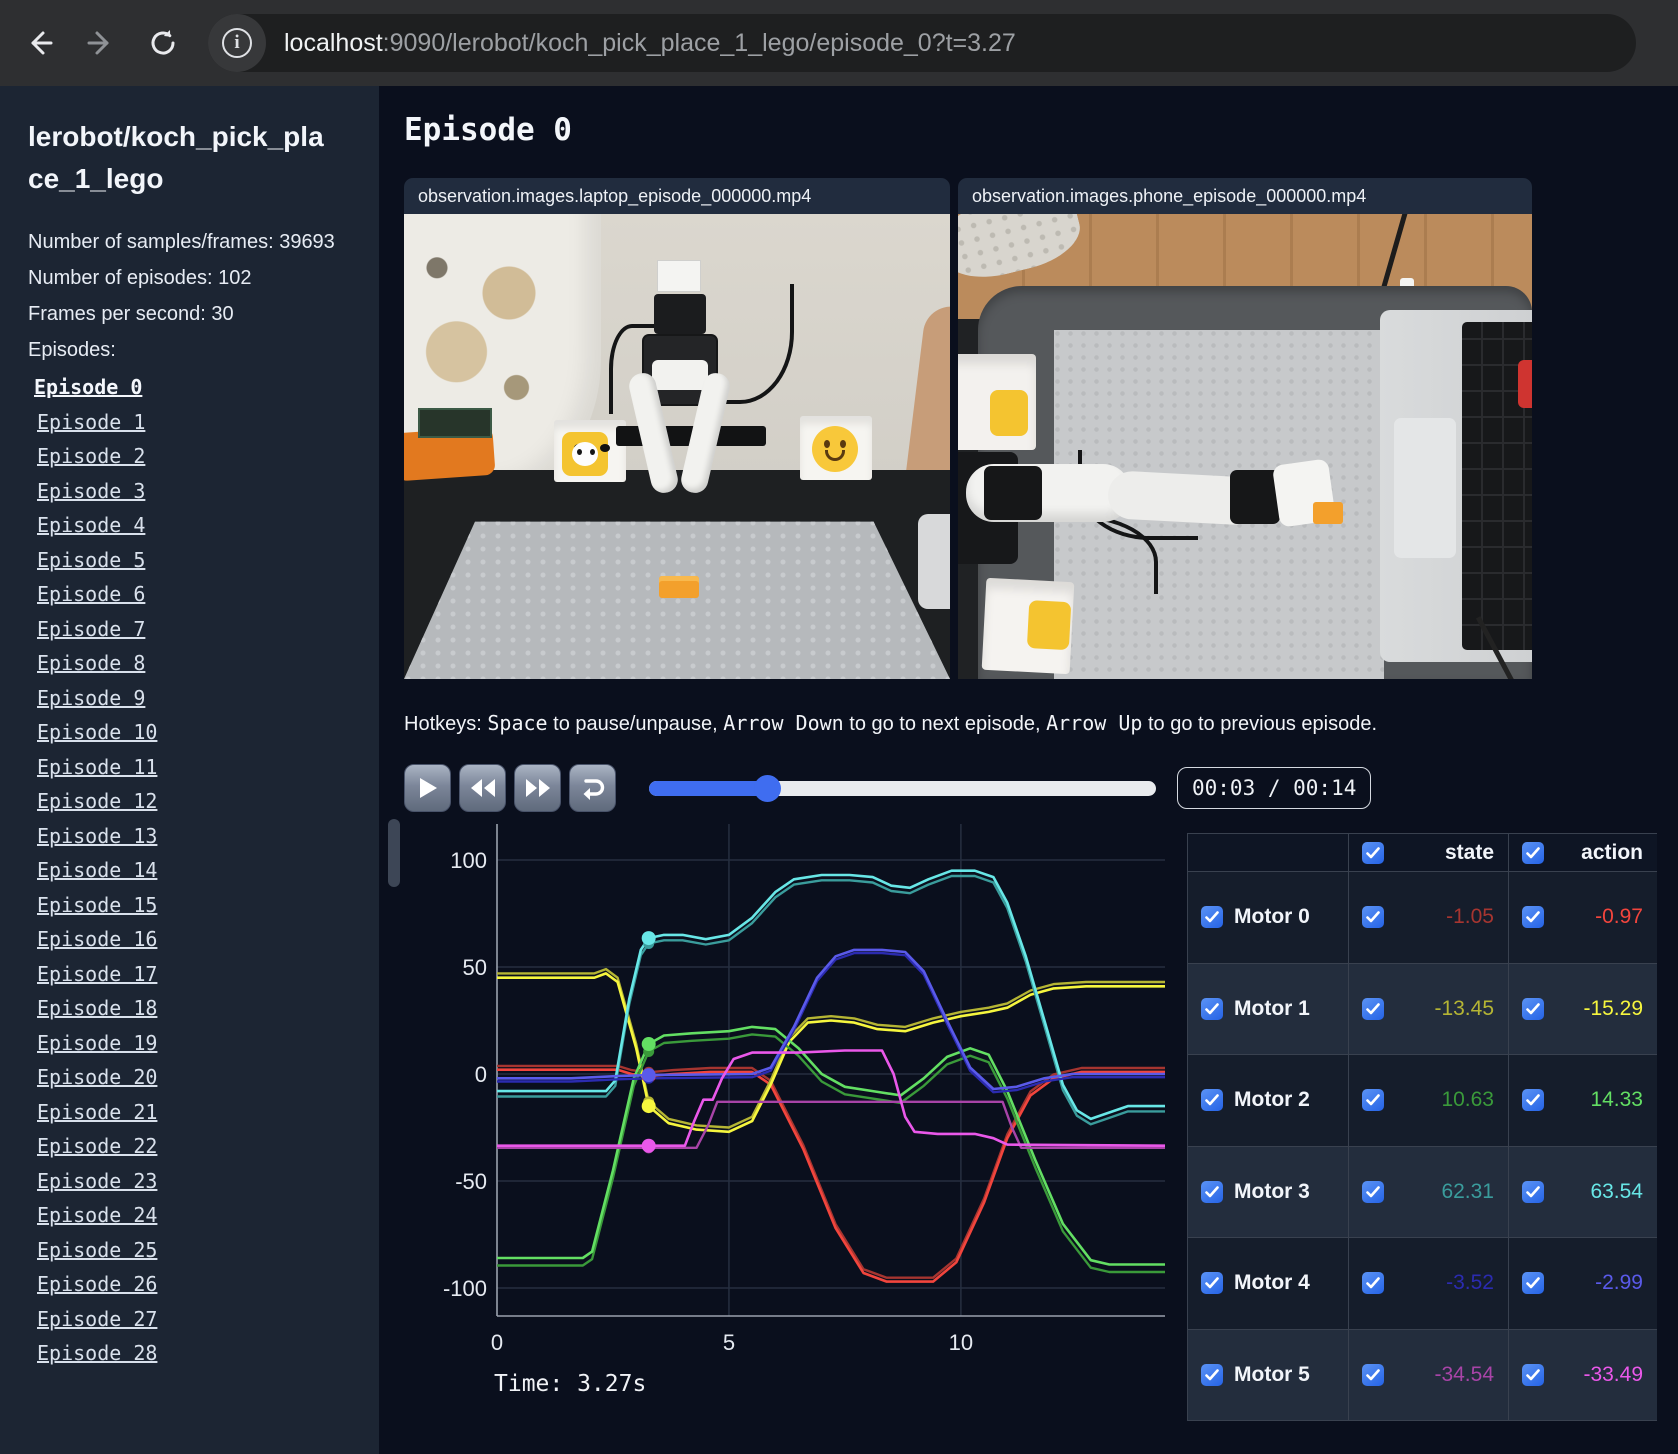  Describe the element at coordinates (203, 1215) in the screenshot. I see `sidebar-episode-link: Episode 24` at that location.